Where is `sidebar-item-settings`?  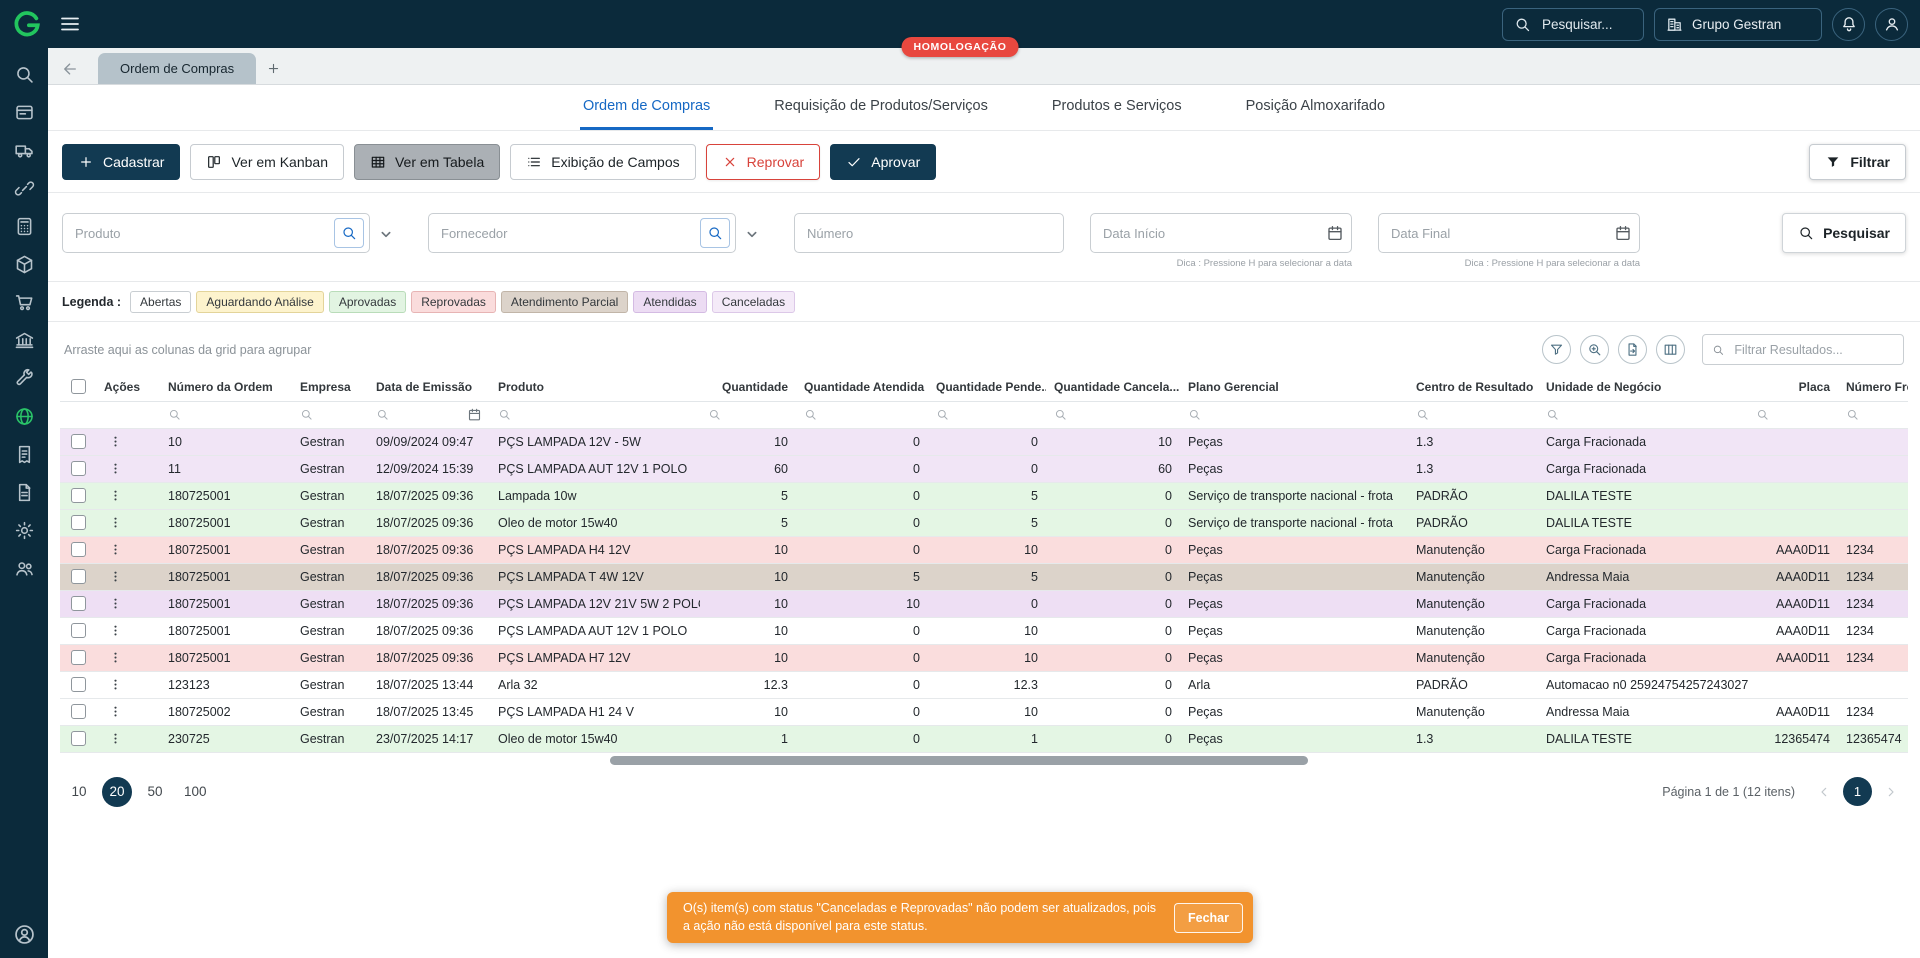
sidebar-item-settings is located at coordinates (24, 530).